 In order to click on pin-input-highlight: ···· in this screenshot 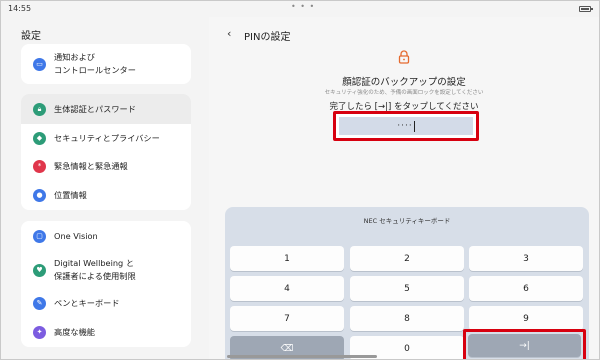, I will do `click(406, 126)`.